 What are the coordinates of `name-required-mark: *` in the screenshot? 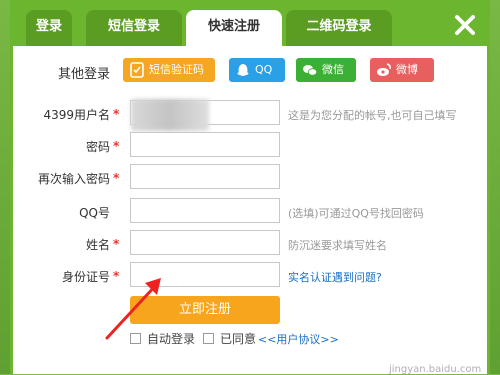 It's located at (116, 244).